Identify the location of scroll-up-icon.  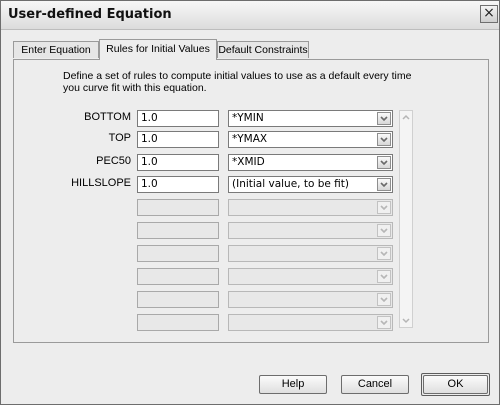
(406, 117).